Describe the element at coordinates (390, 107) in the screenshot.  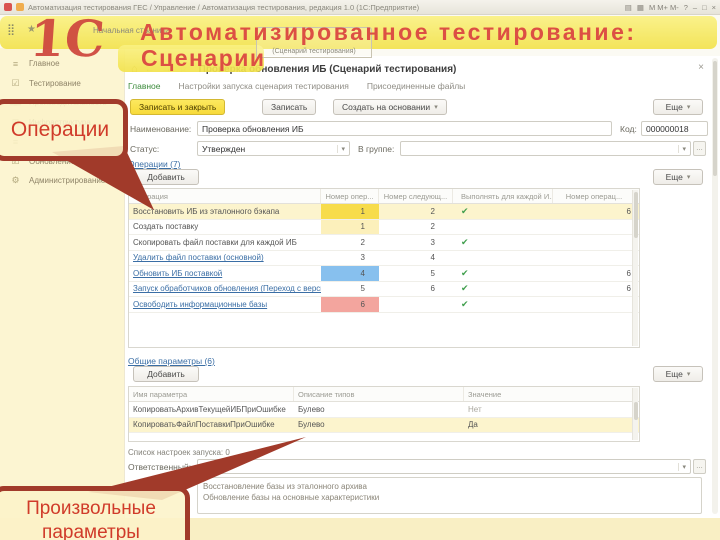
I see `create-based-on-button: Создать на основании ▾` at that location.